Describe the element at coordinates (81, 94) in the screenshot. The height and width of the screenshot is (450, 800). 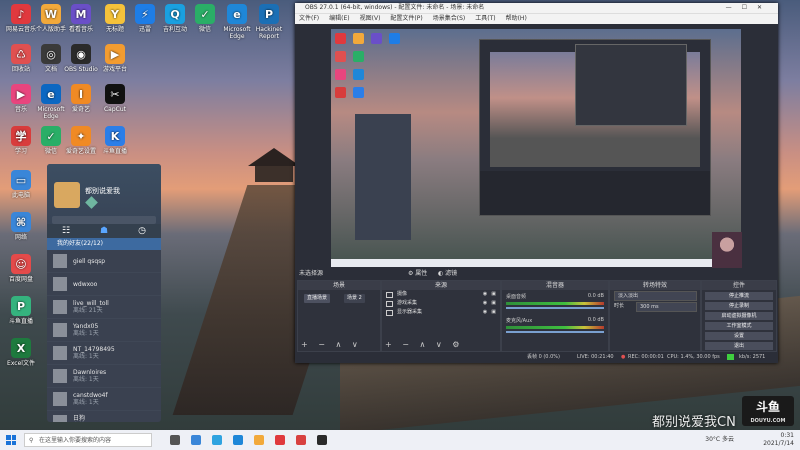
I see `app-icon: I` at that location.